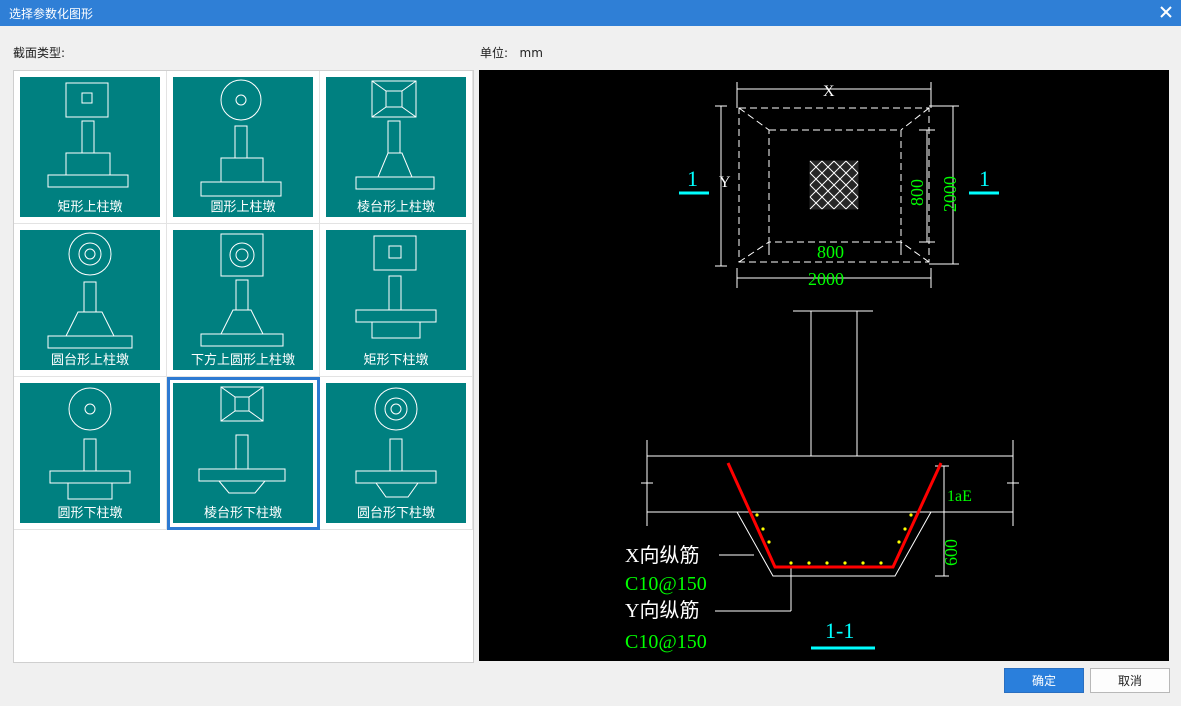  What do you see at coordinates (39, 53) in the screenshot?
I see `section-type-label: 截面类型:` at bounding box center [39, 53].